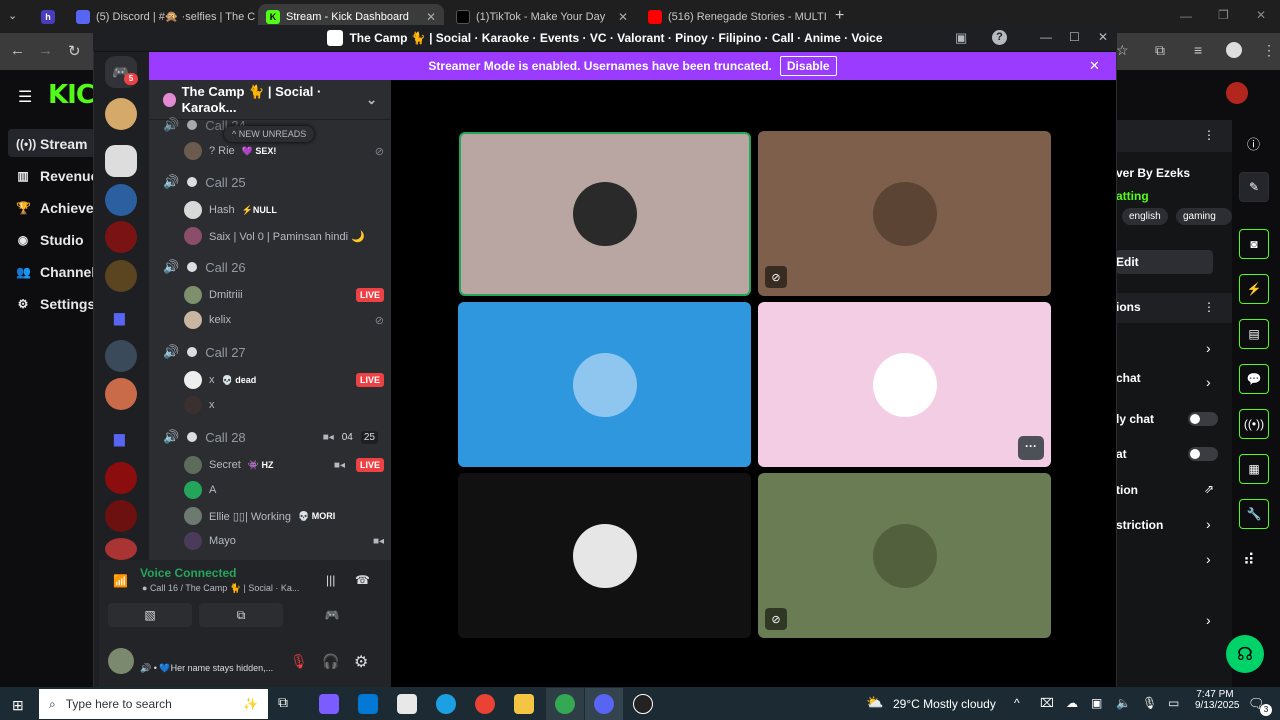  I want to click on share-icon: ⠾, so click(1249, 560).